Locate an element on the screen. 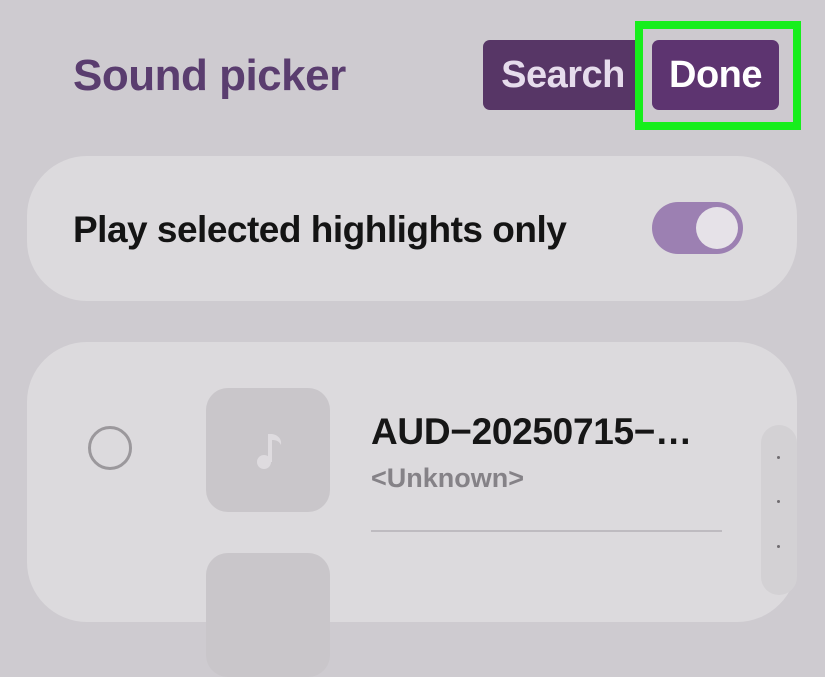 Image resolution: width=825 pixels, height=677 pixels. track-radio-button is located at coordinates (110, 448).